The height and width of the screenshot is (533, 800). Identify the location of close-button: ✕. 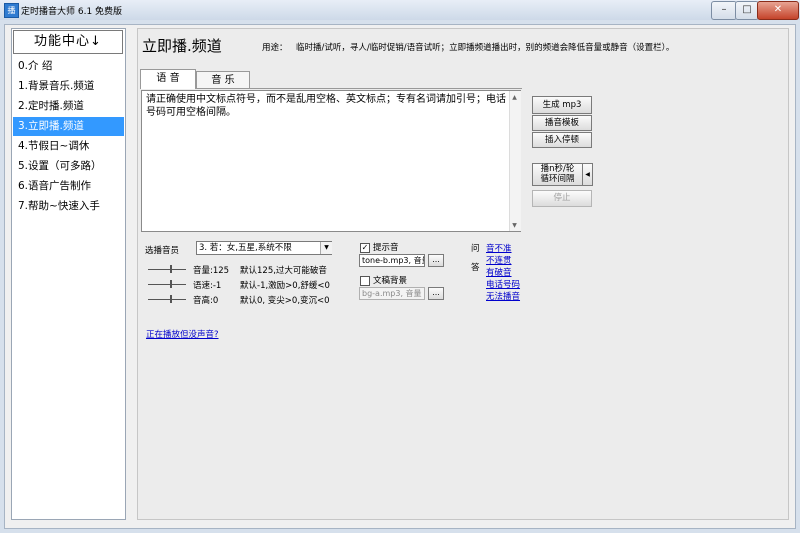
(778, 10).